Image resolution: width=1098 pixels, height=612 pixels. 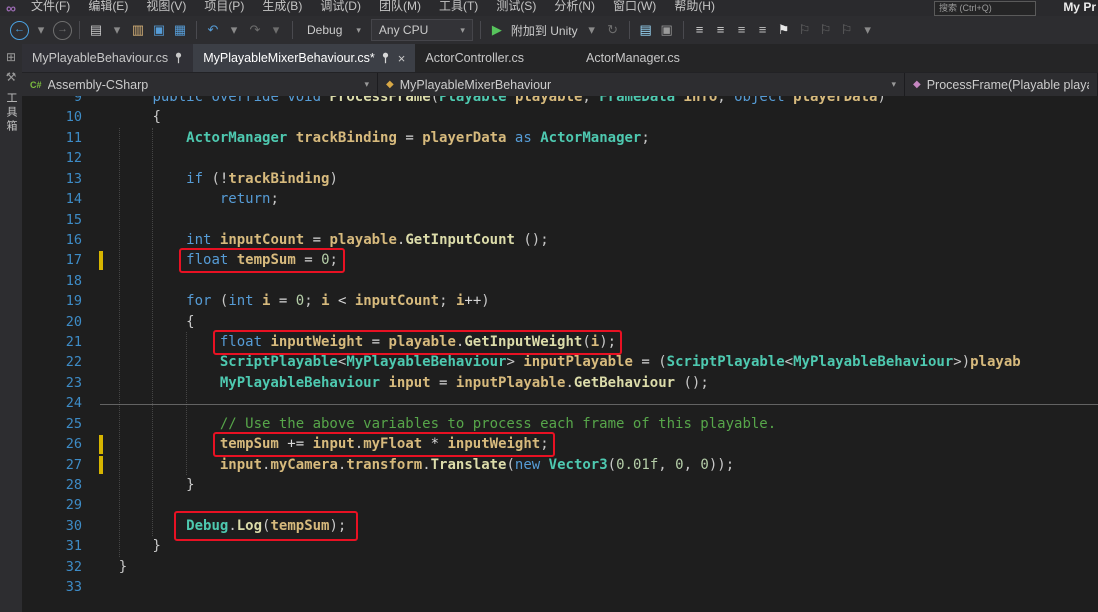 I want to click on tab-label: ActorController.cs, so click(x=475, y=58).